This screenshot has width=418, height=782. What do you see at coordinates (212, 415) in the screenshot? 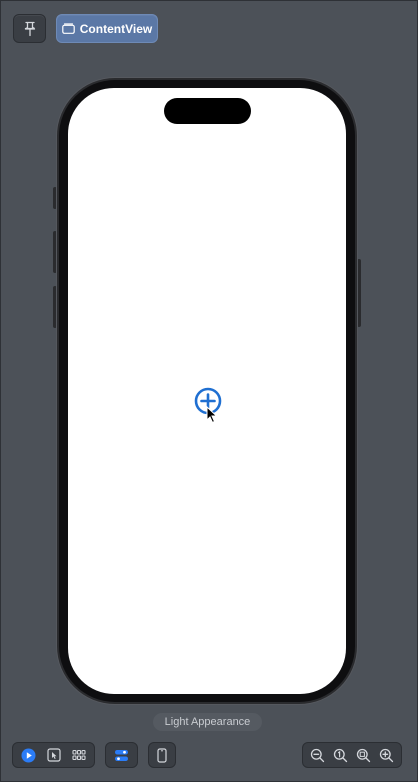
I see `mouse-pointer-icon` at bounding box center [212, 415].